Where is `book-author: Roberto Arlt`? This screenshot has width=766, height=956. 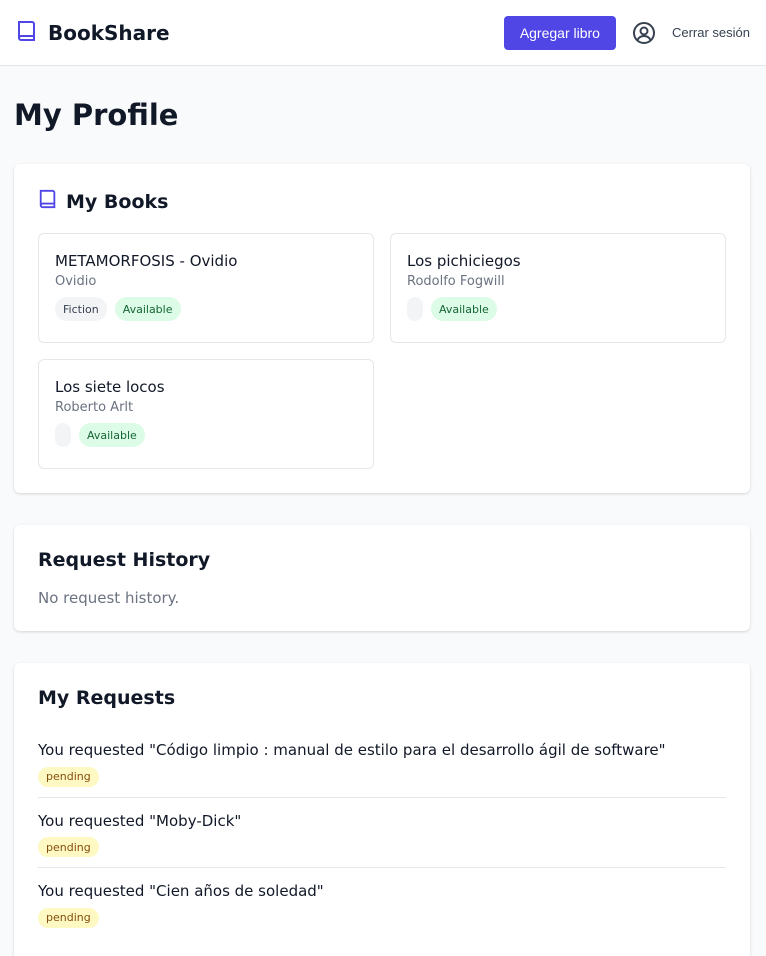
book-author: Roberto Arlt is located at coordinates (94, 407).